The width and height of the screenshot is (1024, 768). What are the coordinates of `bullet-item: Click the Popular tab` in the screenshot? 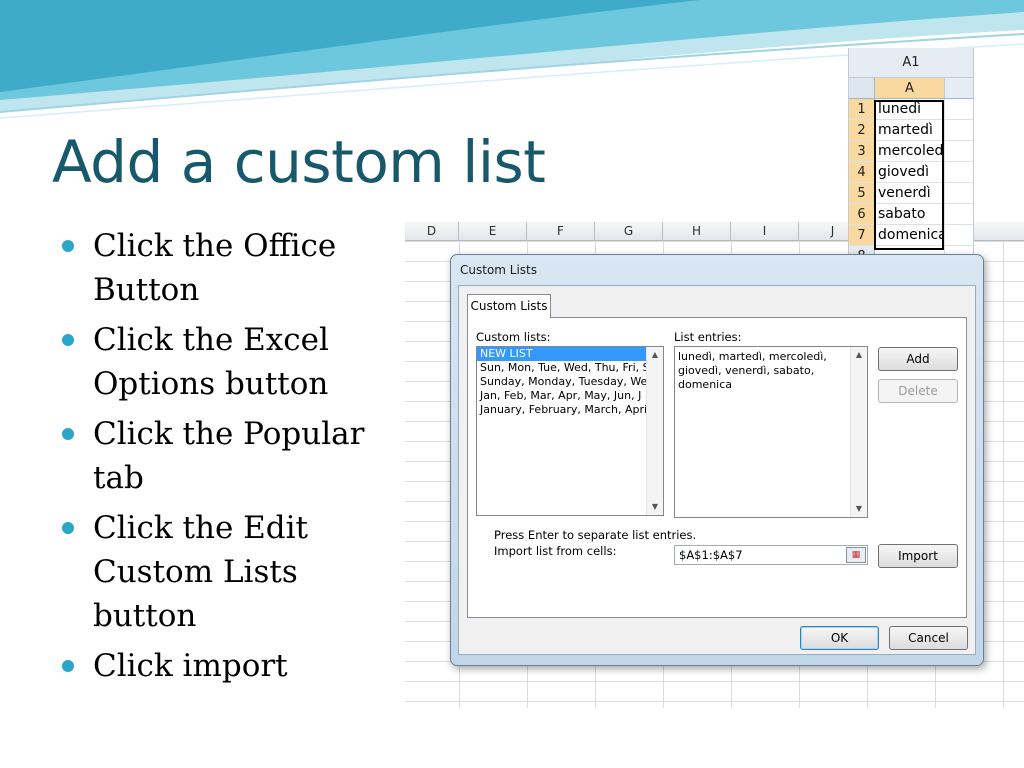 It's located at (227, 456).